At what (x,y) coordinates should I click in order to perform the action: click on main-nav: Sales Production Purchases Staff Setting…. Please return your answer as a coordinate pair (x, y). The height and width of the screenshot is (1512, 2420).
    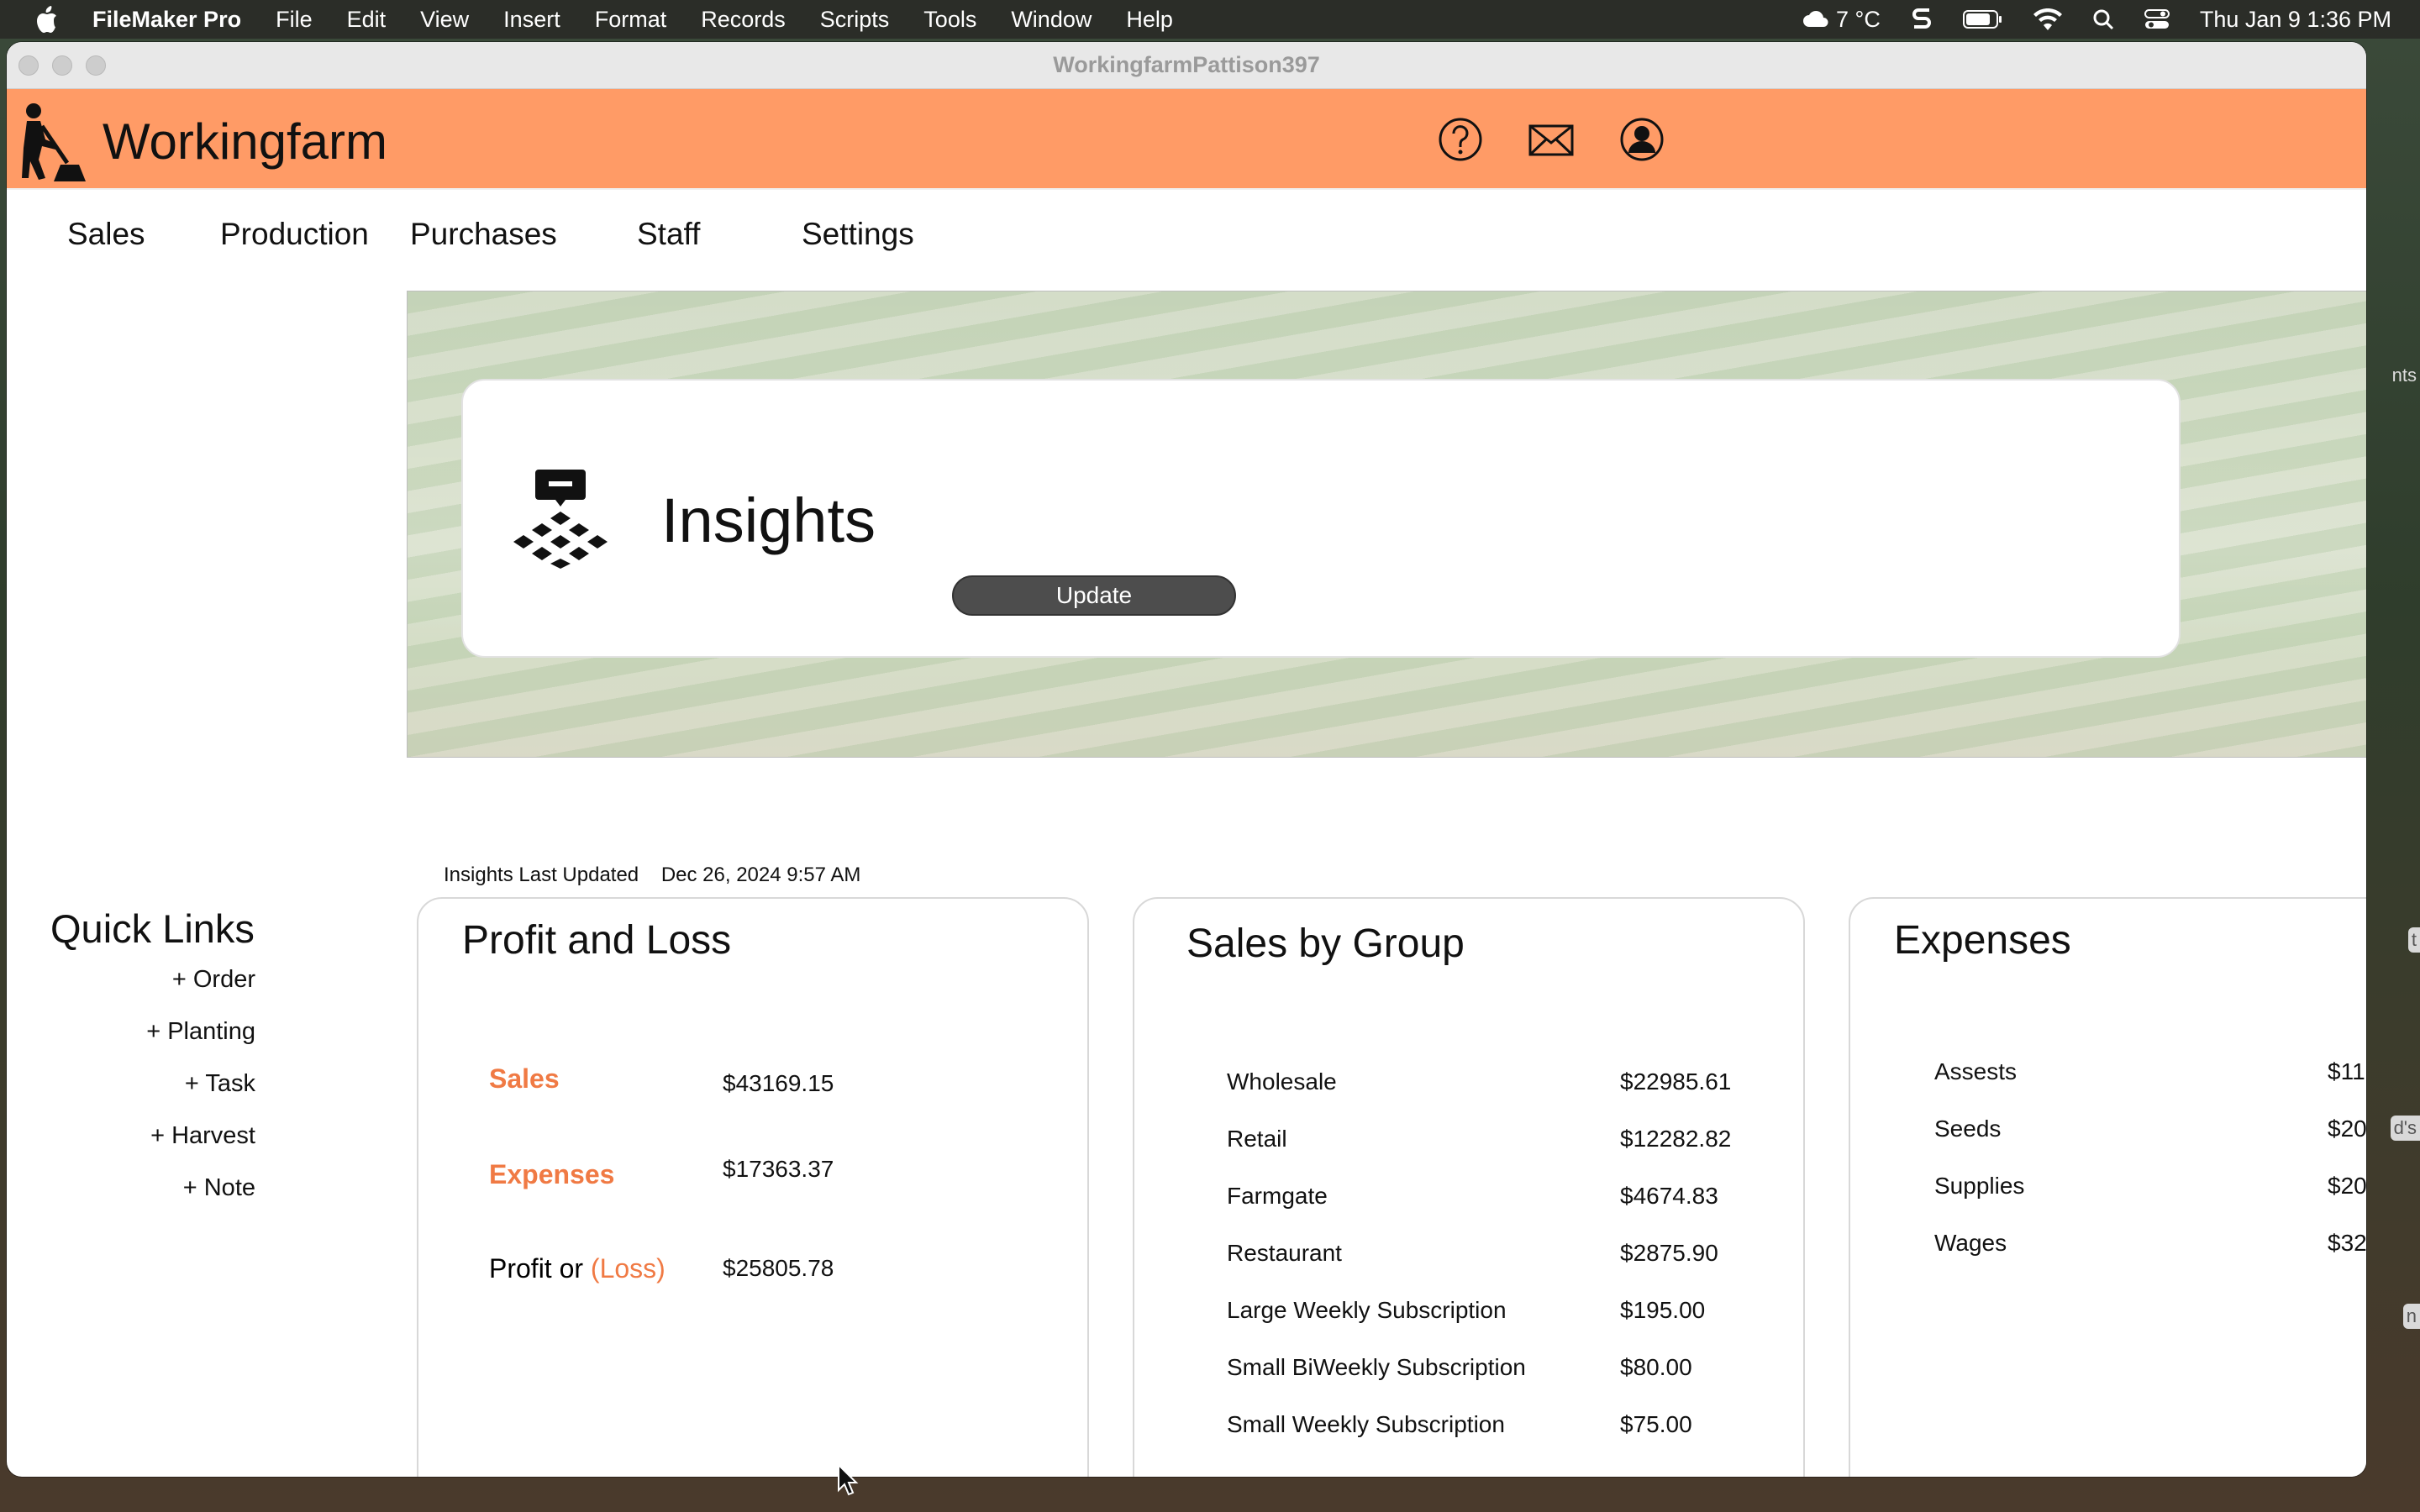
    Looking at the image, I should click on (511, 242).